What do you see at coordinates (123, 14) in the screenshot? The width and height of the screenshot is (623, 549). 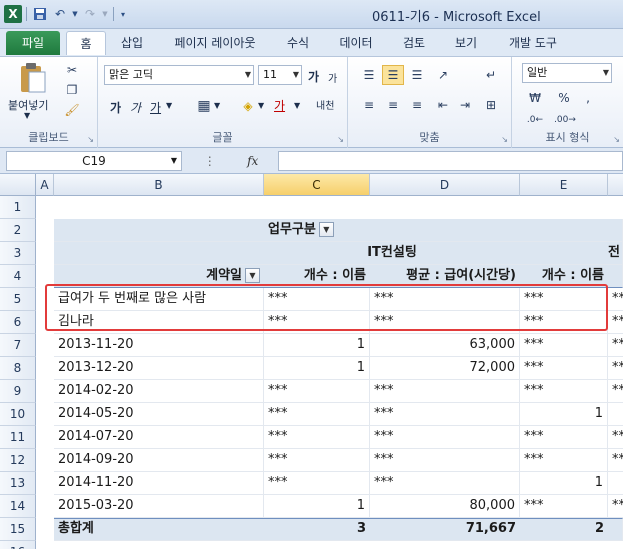 I see `customize-qat-icon: ▾` at bounding box center [123, 14].